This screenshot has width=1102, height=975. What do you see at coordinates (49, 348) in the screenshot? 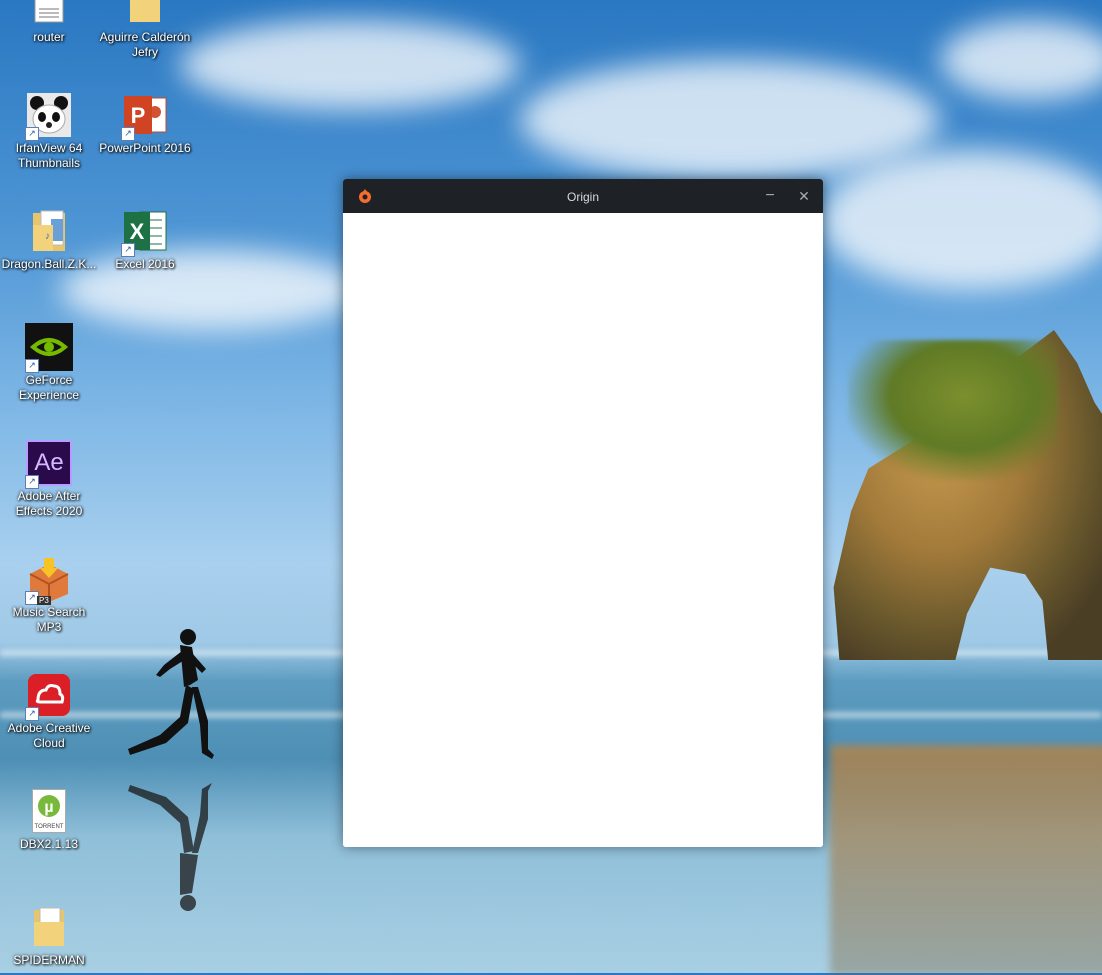
I see `nvidia-icon: ↗` at bounding box center [49, 348].